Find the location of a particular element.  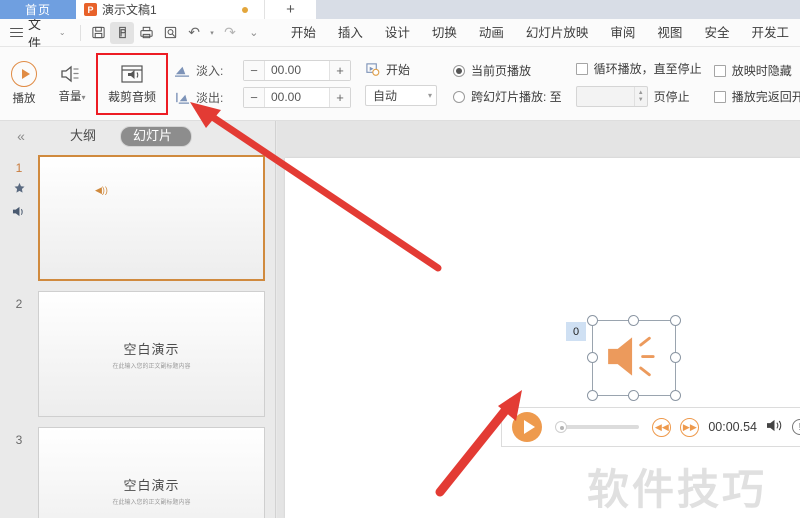

redo-glyph: ↷ is located at coordinates (230, 32).